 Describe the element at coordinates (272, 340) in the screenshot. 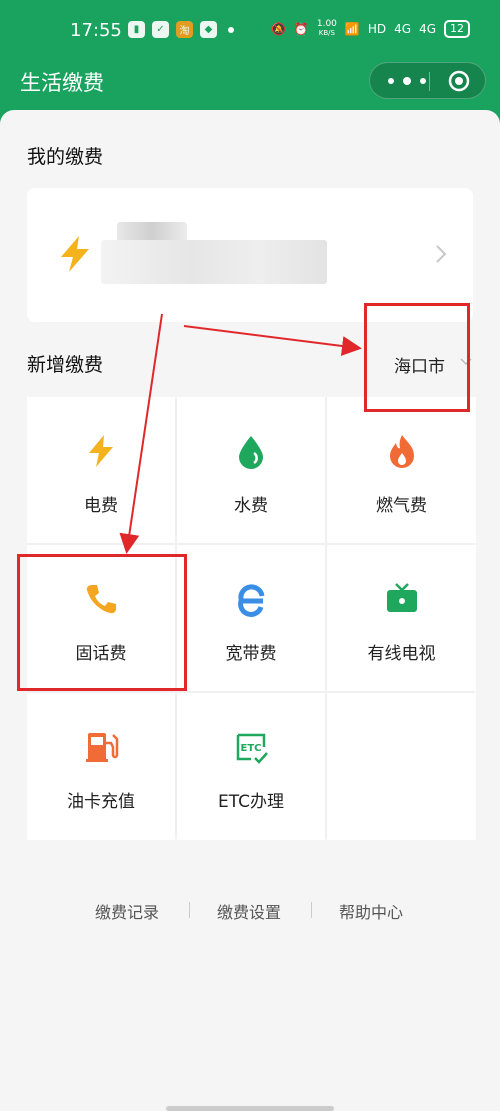

I see `annotation-arrow-to-city` at that location.